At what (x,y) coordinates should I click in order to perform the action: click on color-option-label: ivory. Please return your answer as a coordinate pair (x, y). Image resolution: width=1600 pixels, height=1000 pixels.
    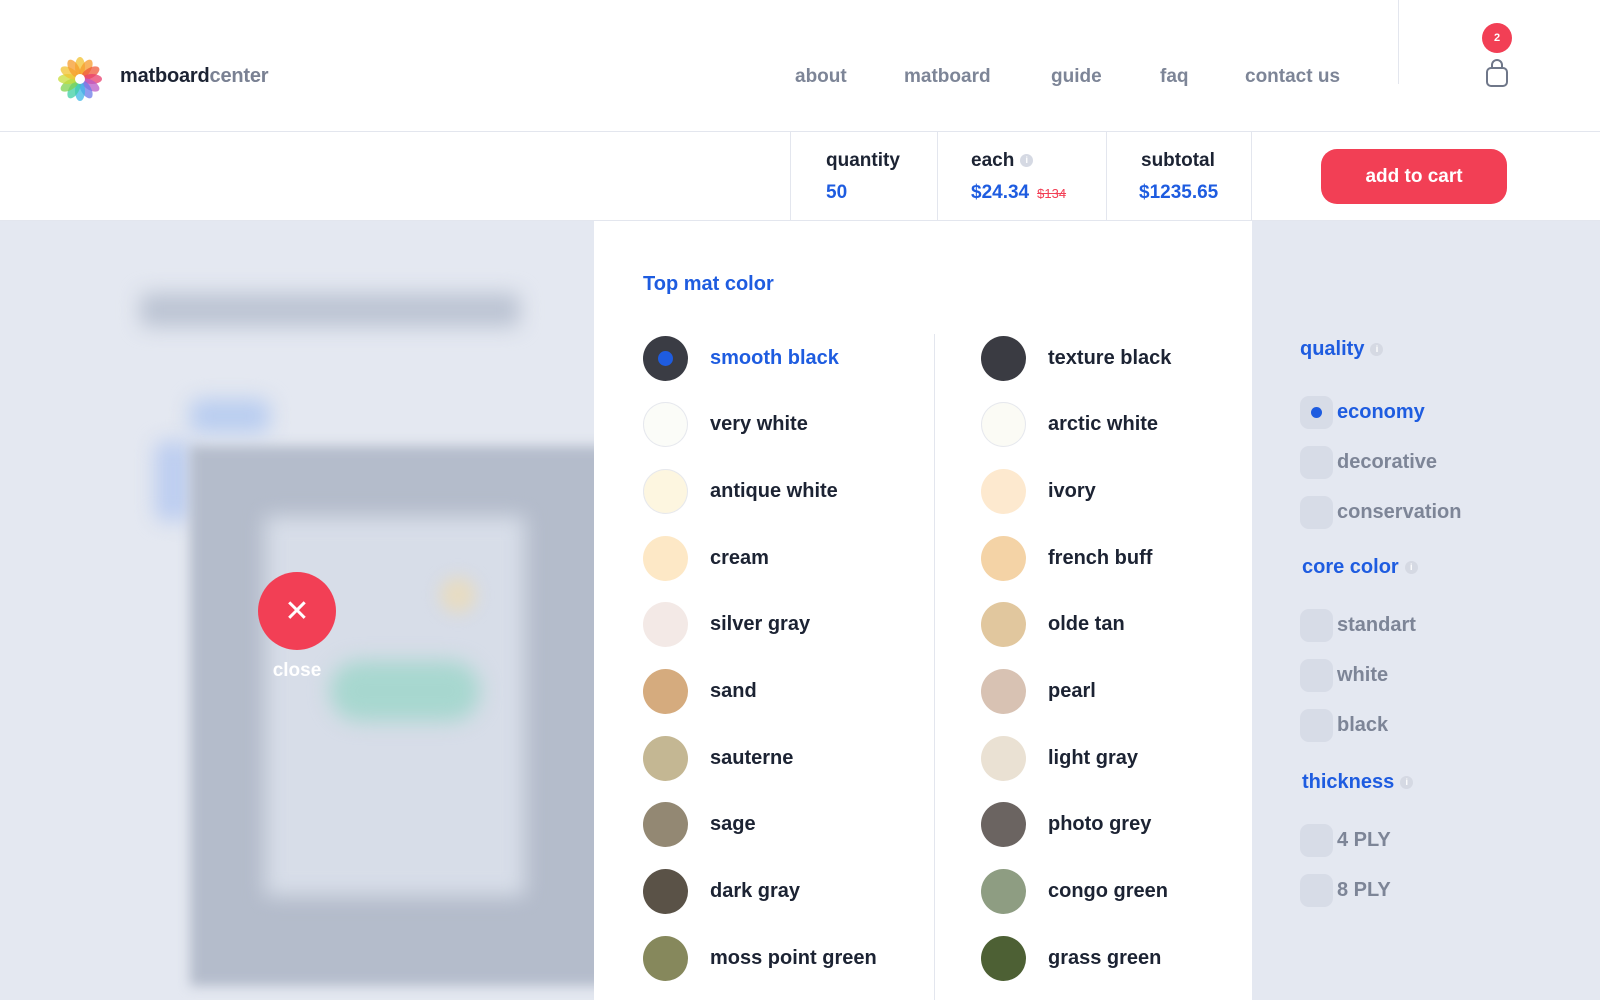
    Looking at the image, I should click on (1072, 490).